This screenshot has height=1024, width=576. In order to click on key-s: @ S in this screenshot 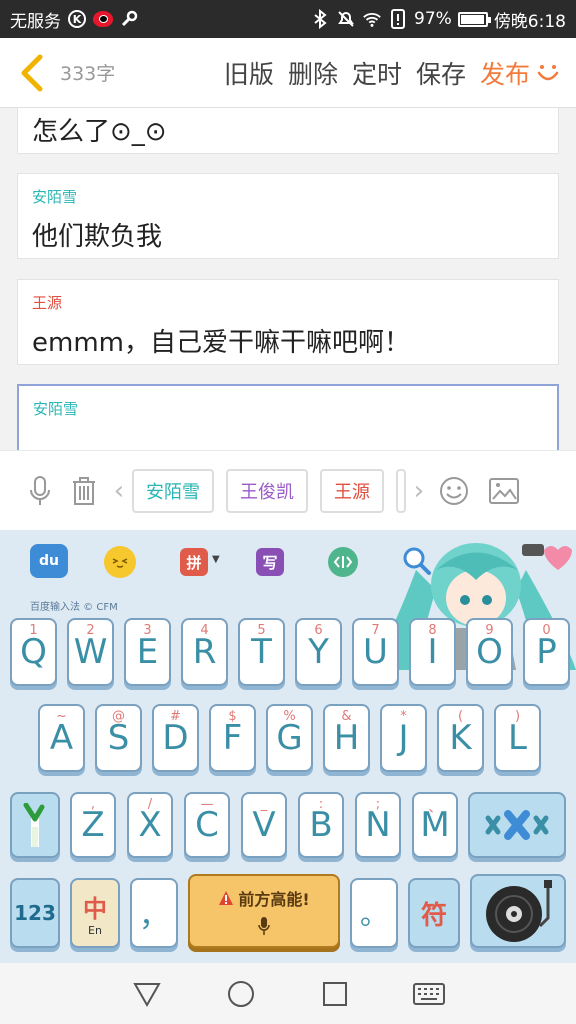, I will do `click(118, 738)`.